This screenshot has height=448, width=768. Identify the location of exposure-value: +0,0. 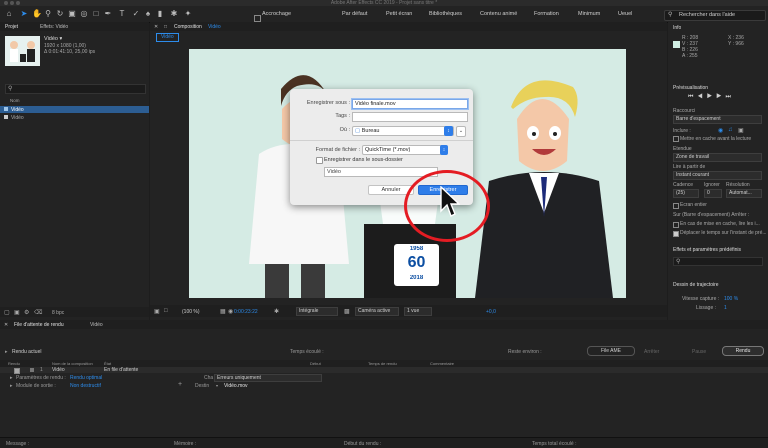
(491, 312).